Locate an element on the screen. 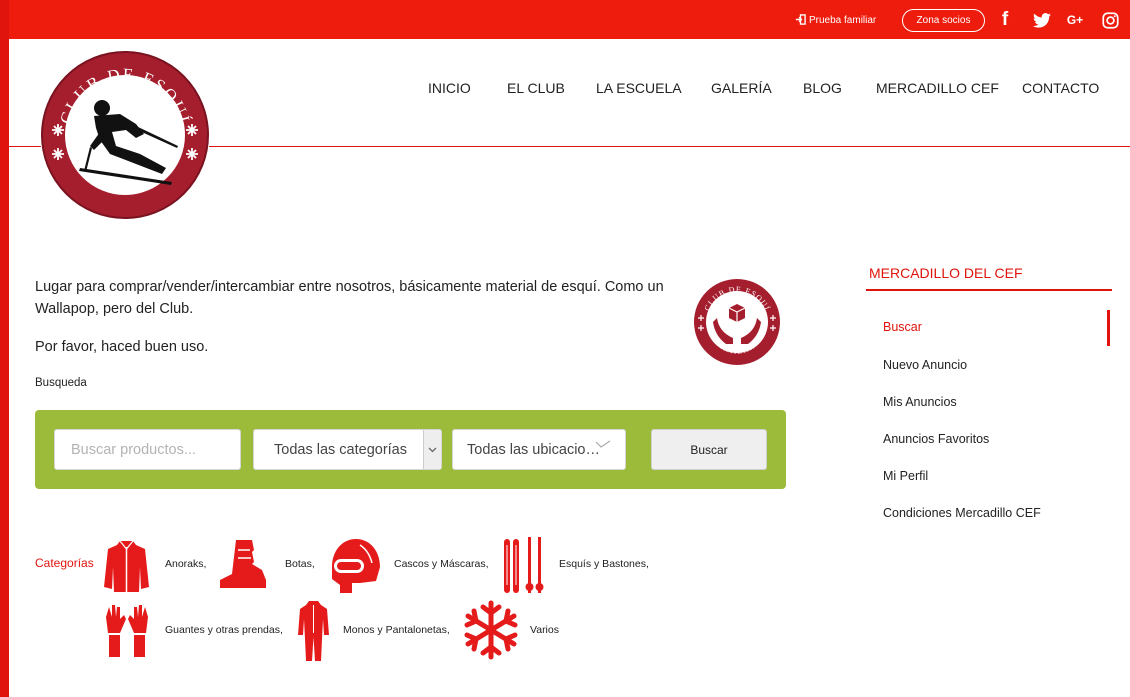 This screenshot has height=697, width=1130. search-input is located at coordinates (155, 449).